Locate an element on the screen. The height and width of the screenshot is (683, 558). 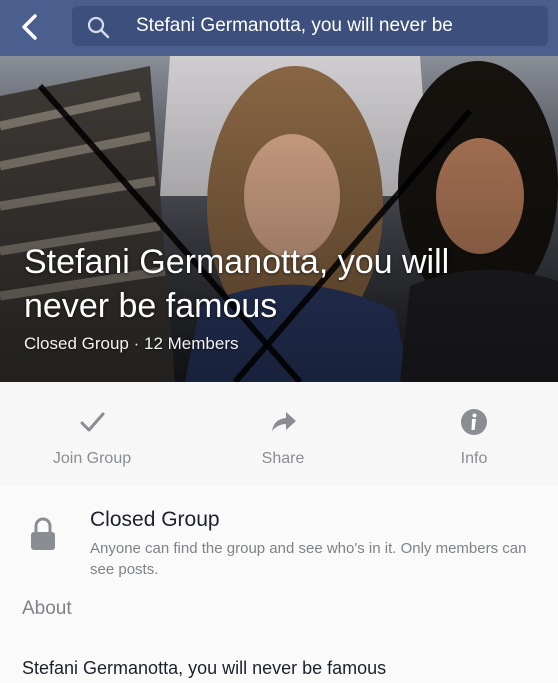
info-icon is located at coordinates (474, 422).